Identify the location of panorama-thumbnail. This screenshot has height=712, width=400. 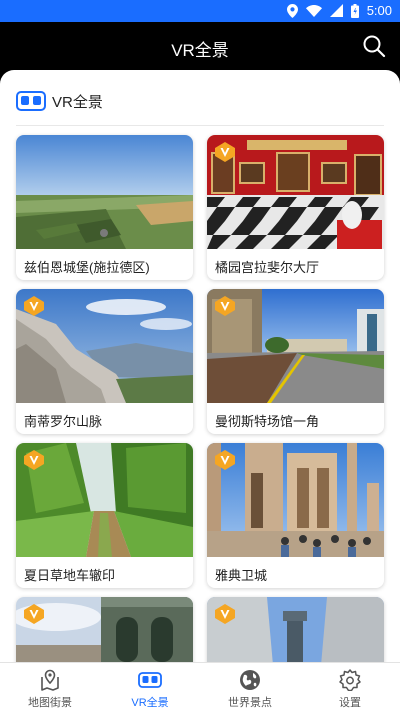
(104, 192).